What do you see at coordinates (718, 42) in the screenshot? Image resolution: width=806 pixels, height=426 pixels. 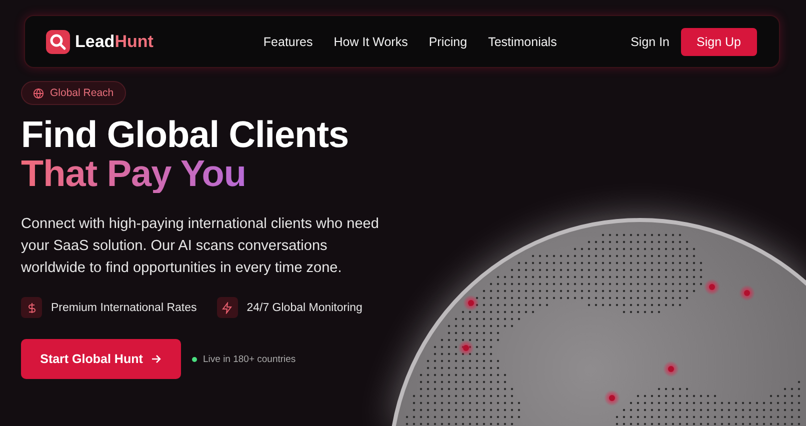 I see `sign-up-button: Sign Up` at bounding box center [718, 42].